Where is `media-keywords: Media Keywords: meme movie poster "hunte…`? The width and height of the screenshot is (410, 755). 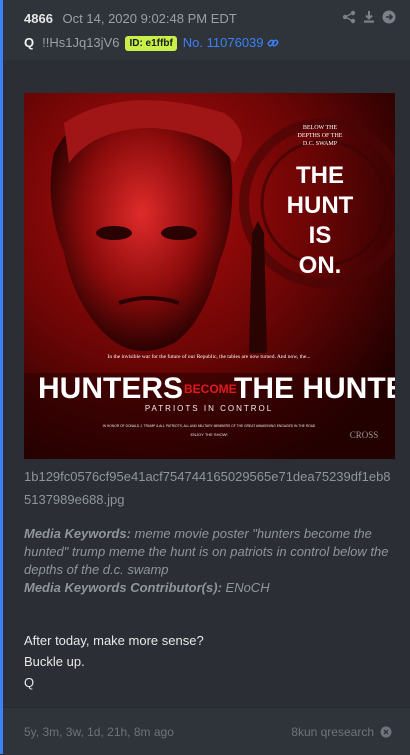 media-keywords: Media Keywords: meme movie poster "hunte… is located at coordinates (211, 561).